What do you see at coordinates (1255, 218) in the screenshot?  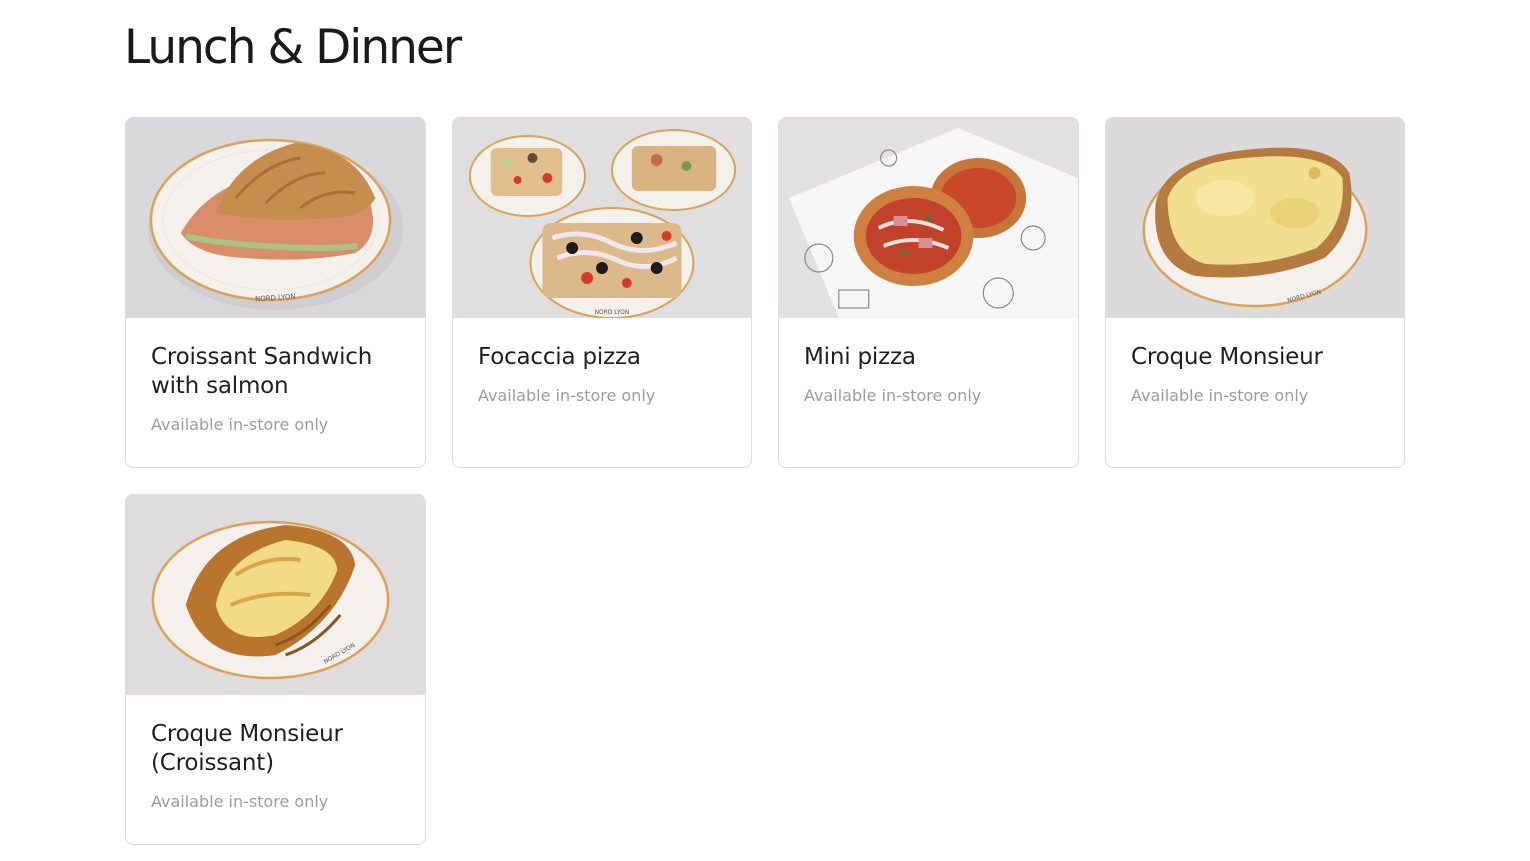 I see `croque-monsieur-photo: NORD LYON` at bounding box center [1255, 218].